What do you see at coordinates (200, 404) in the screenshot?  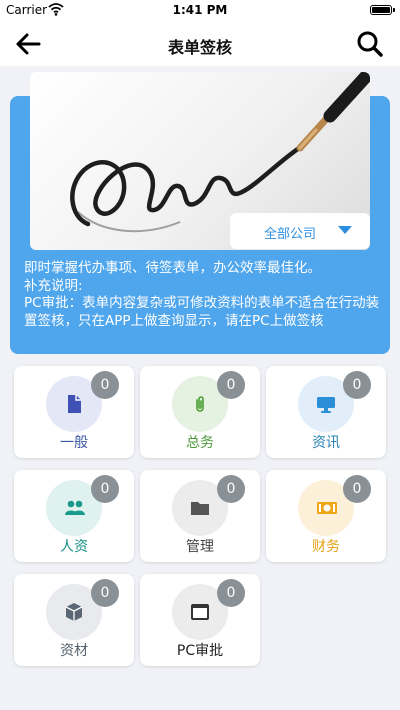 I see `paperclip-icon` at bounding box center [200, 404].